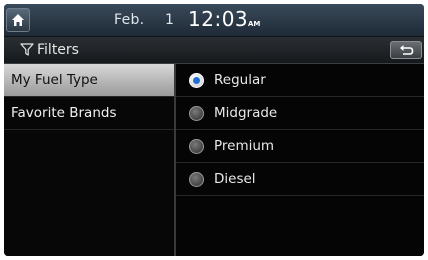  I want to click on date-month: Feb., so click(129, 20).